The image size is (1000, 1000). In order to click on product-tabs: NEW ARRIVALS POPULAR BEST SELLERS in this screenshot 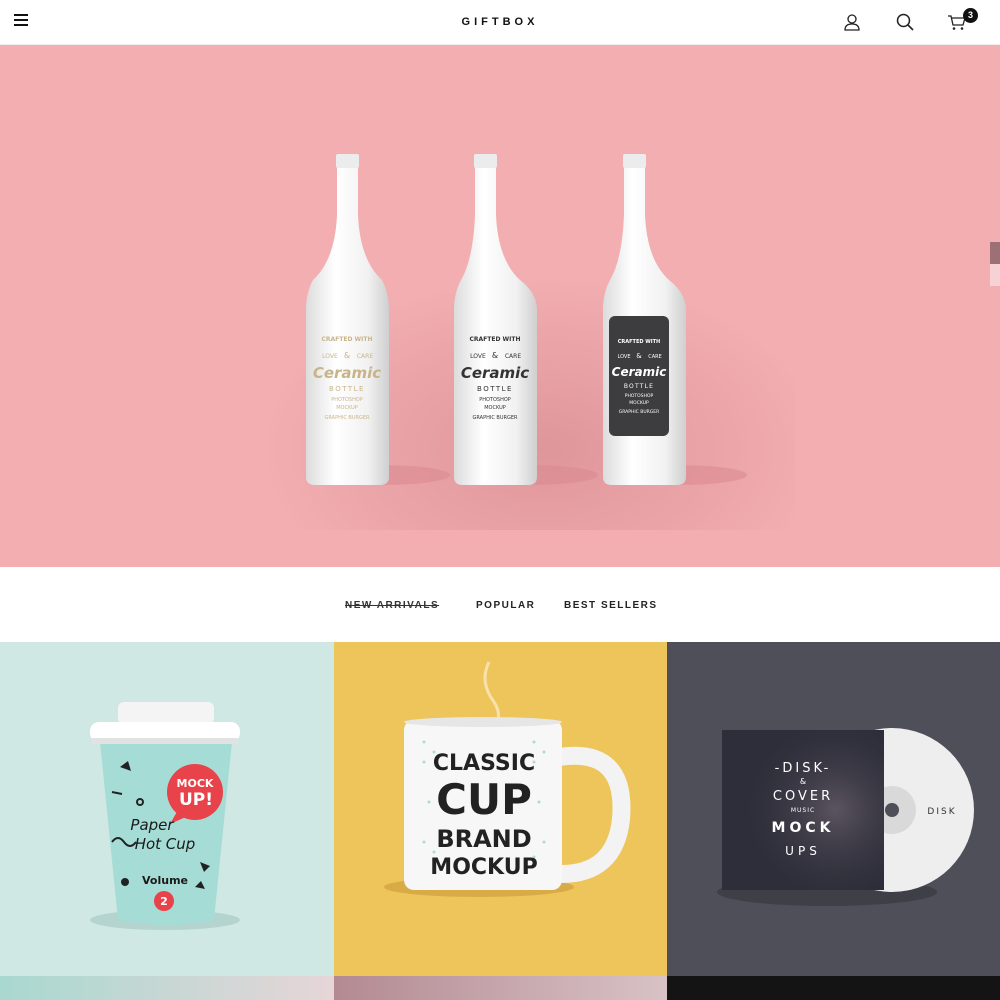, I will do `click(500, 604)`.